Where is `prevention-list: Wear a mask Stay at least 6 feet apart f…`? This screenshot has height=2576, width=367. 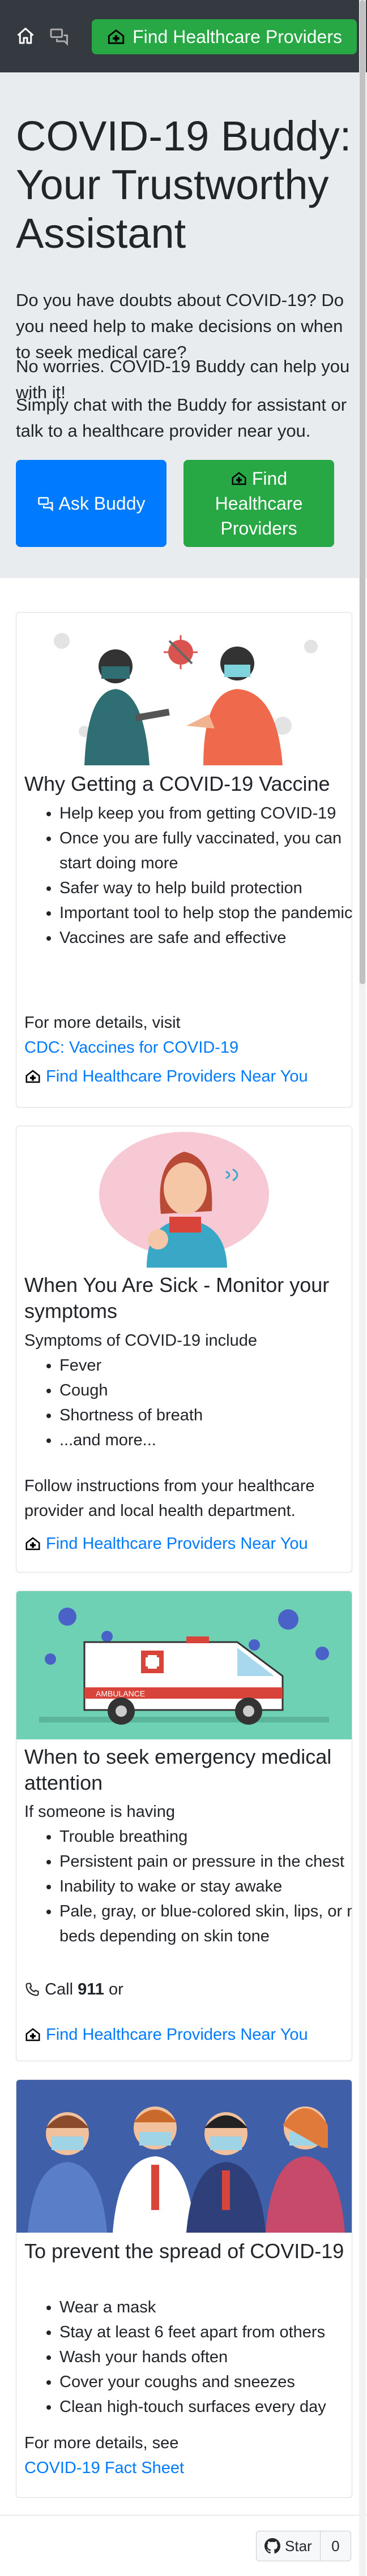
prevention-list: Wear a mask Stay at least 6 feet apart f… is located at coordinates (188, 2357).